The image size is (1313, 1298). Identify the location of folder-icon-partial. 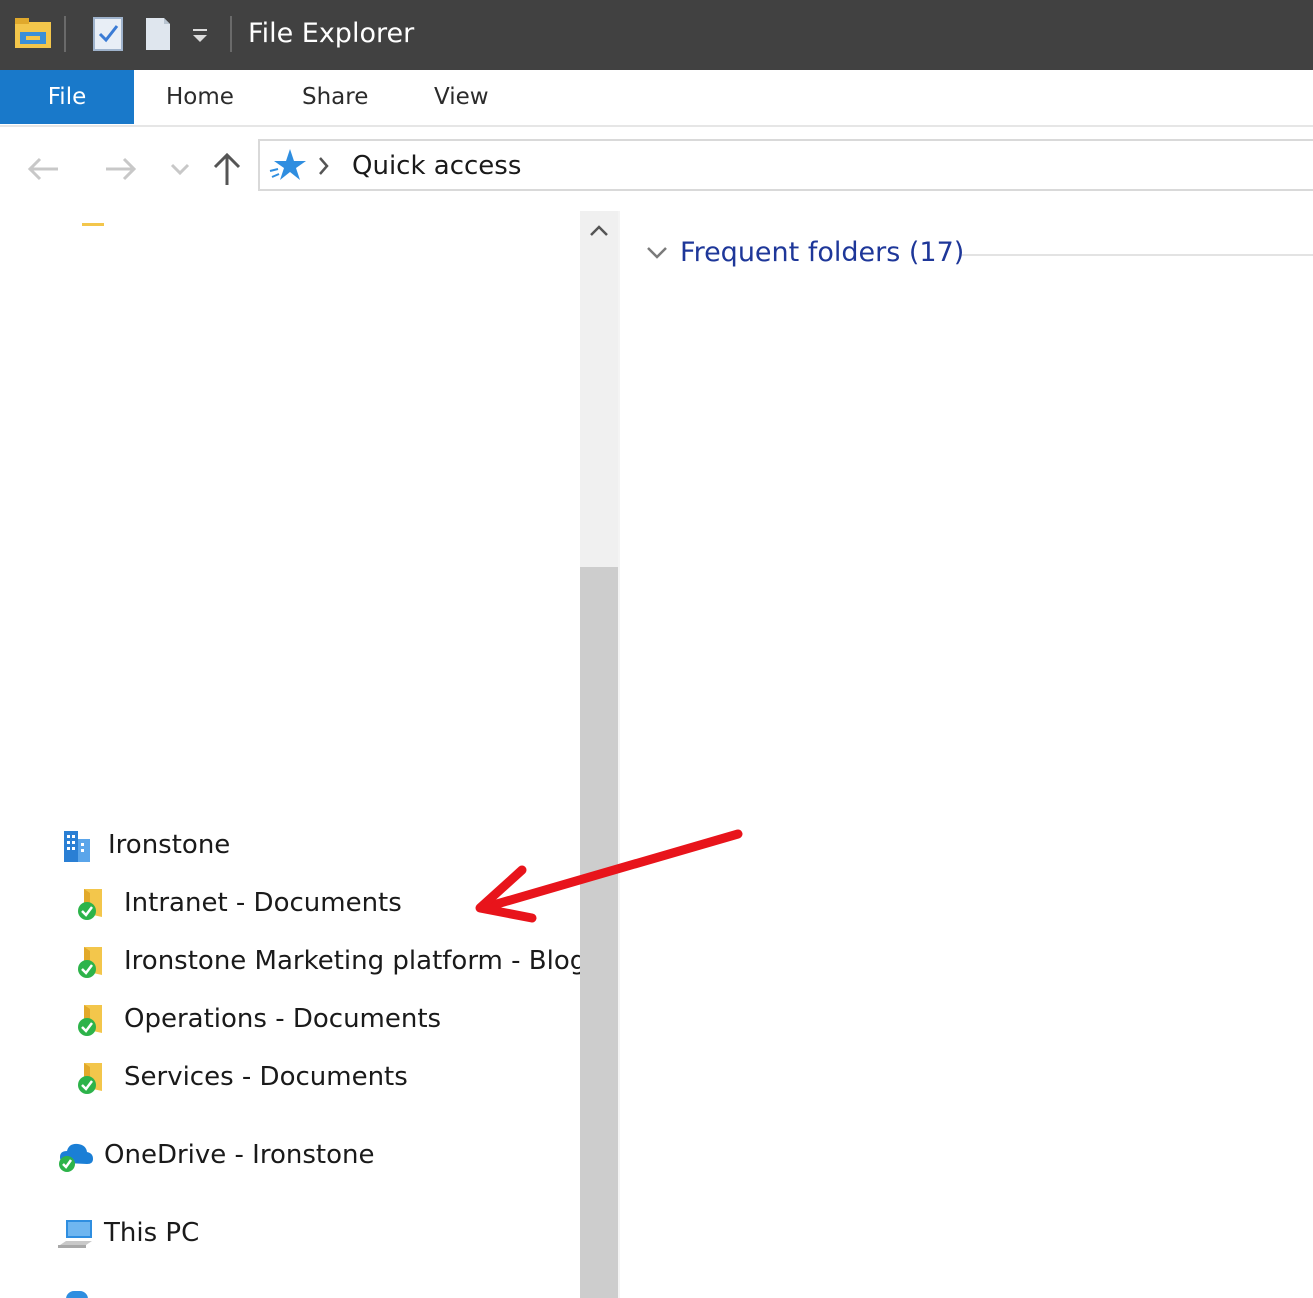
(93, 224).